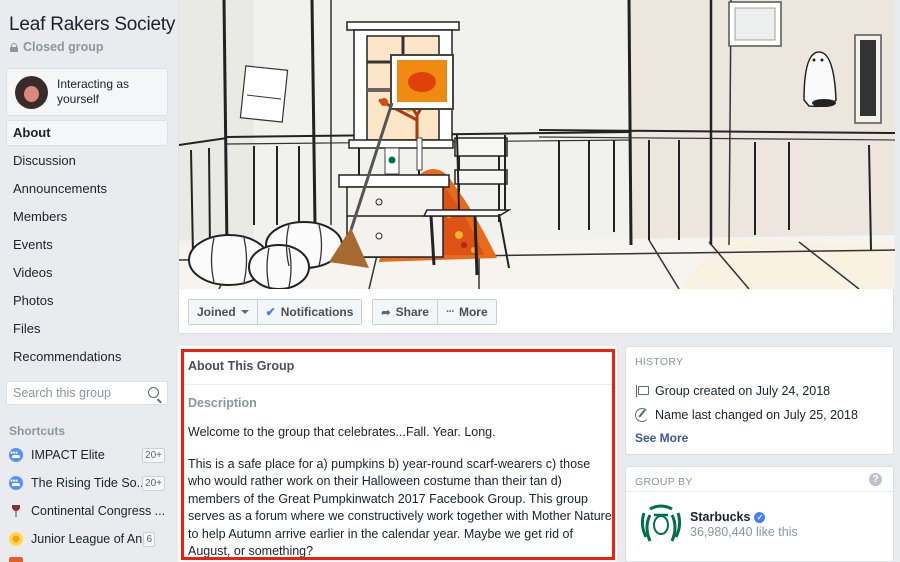 This screenshot has width=900, height=562. I want to click on see-more-link: See More, so click(661, 438).